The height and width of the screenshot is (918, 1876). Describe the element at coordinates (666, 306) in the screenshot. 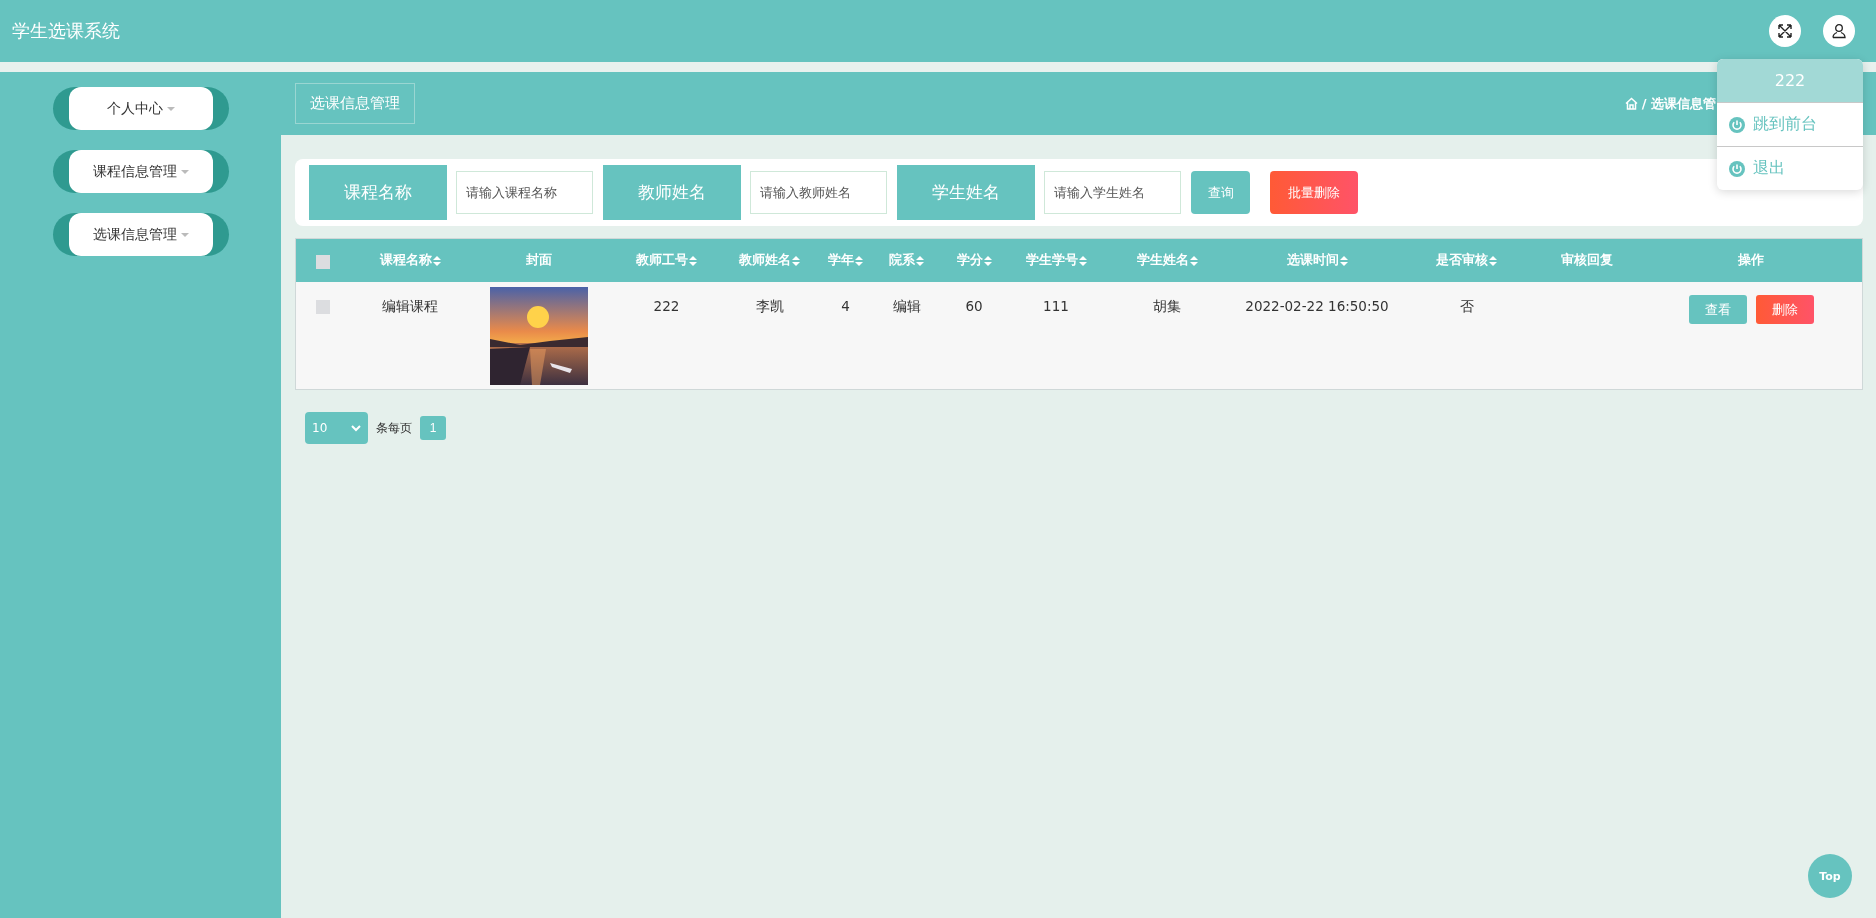

I see `table-cell: 222` at that location.